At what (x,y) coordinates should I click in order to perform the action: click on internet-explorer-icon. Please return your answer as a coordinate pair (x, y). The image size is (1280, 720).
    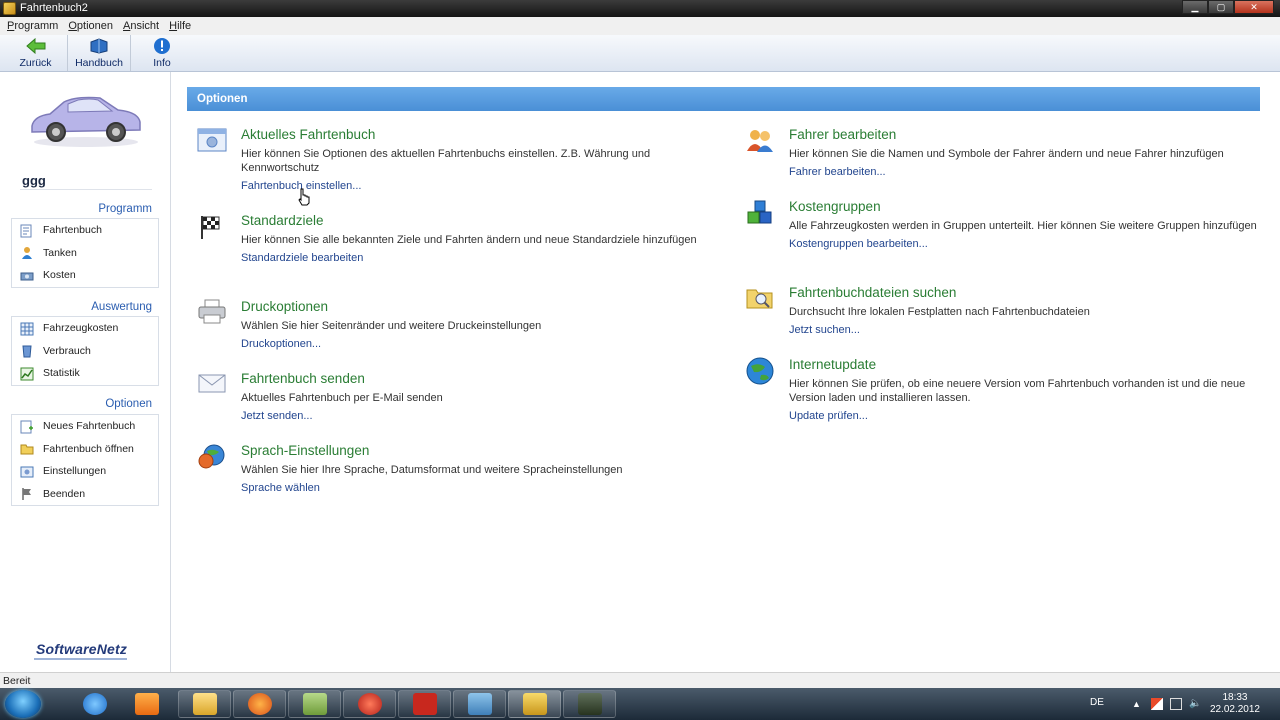
    Looking at the image, I should click on (94, 704).